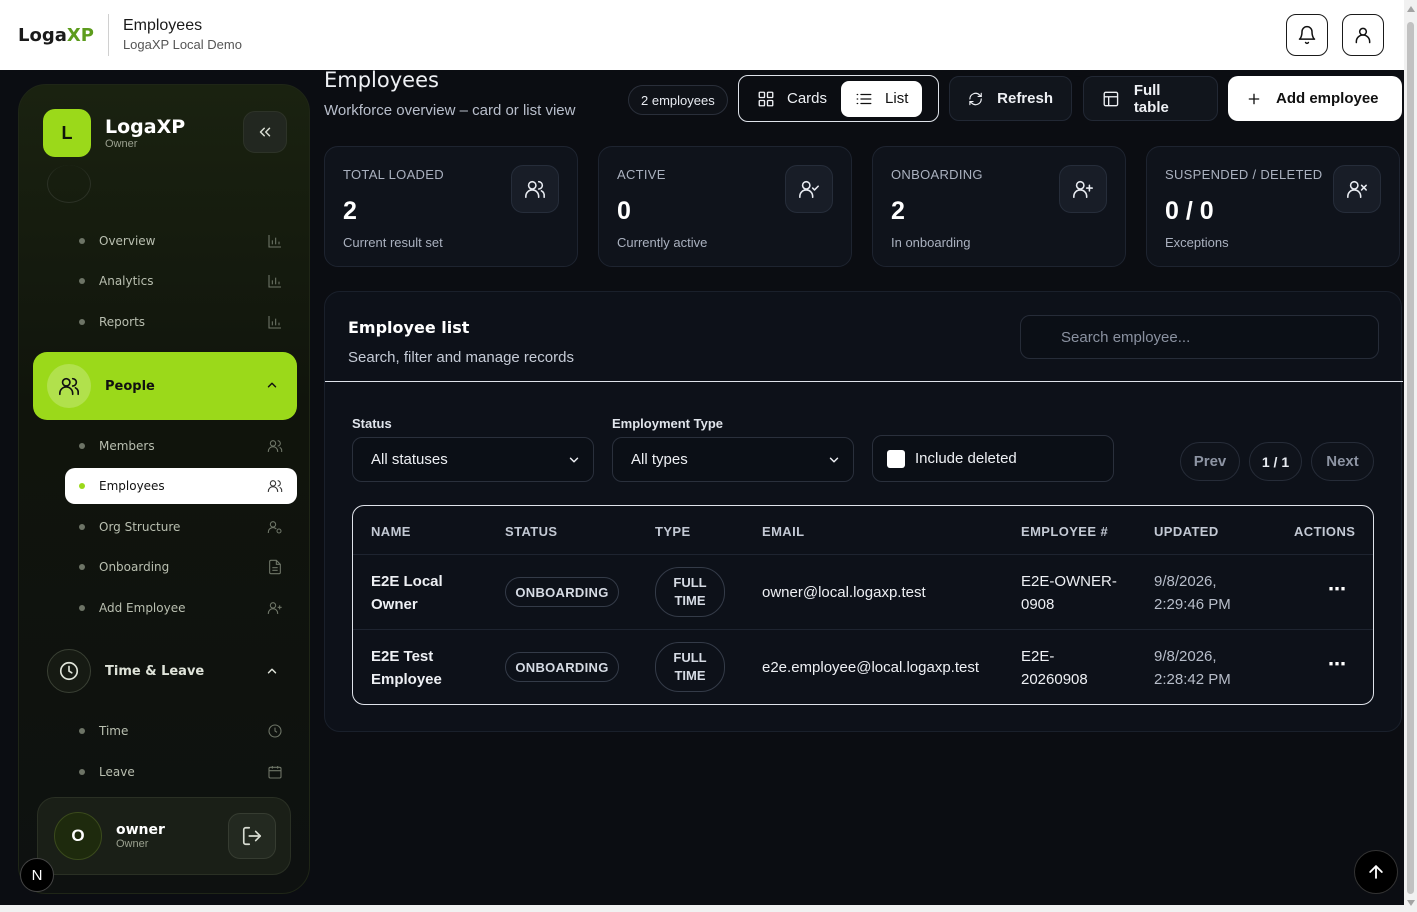  Describe the element at coordinates (275, 567) in the screenshot. I see `document-icon` at that location.